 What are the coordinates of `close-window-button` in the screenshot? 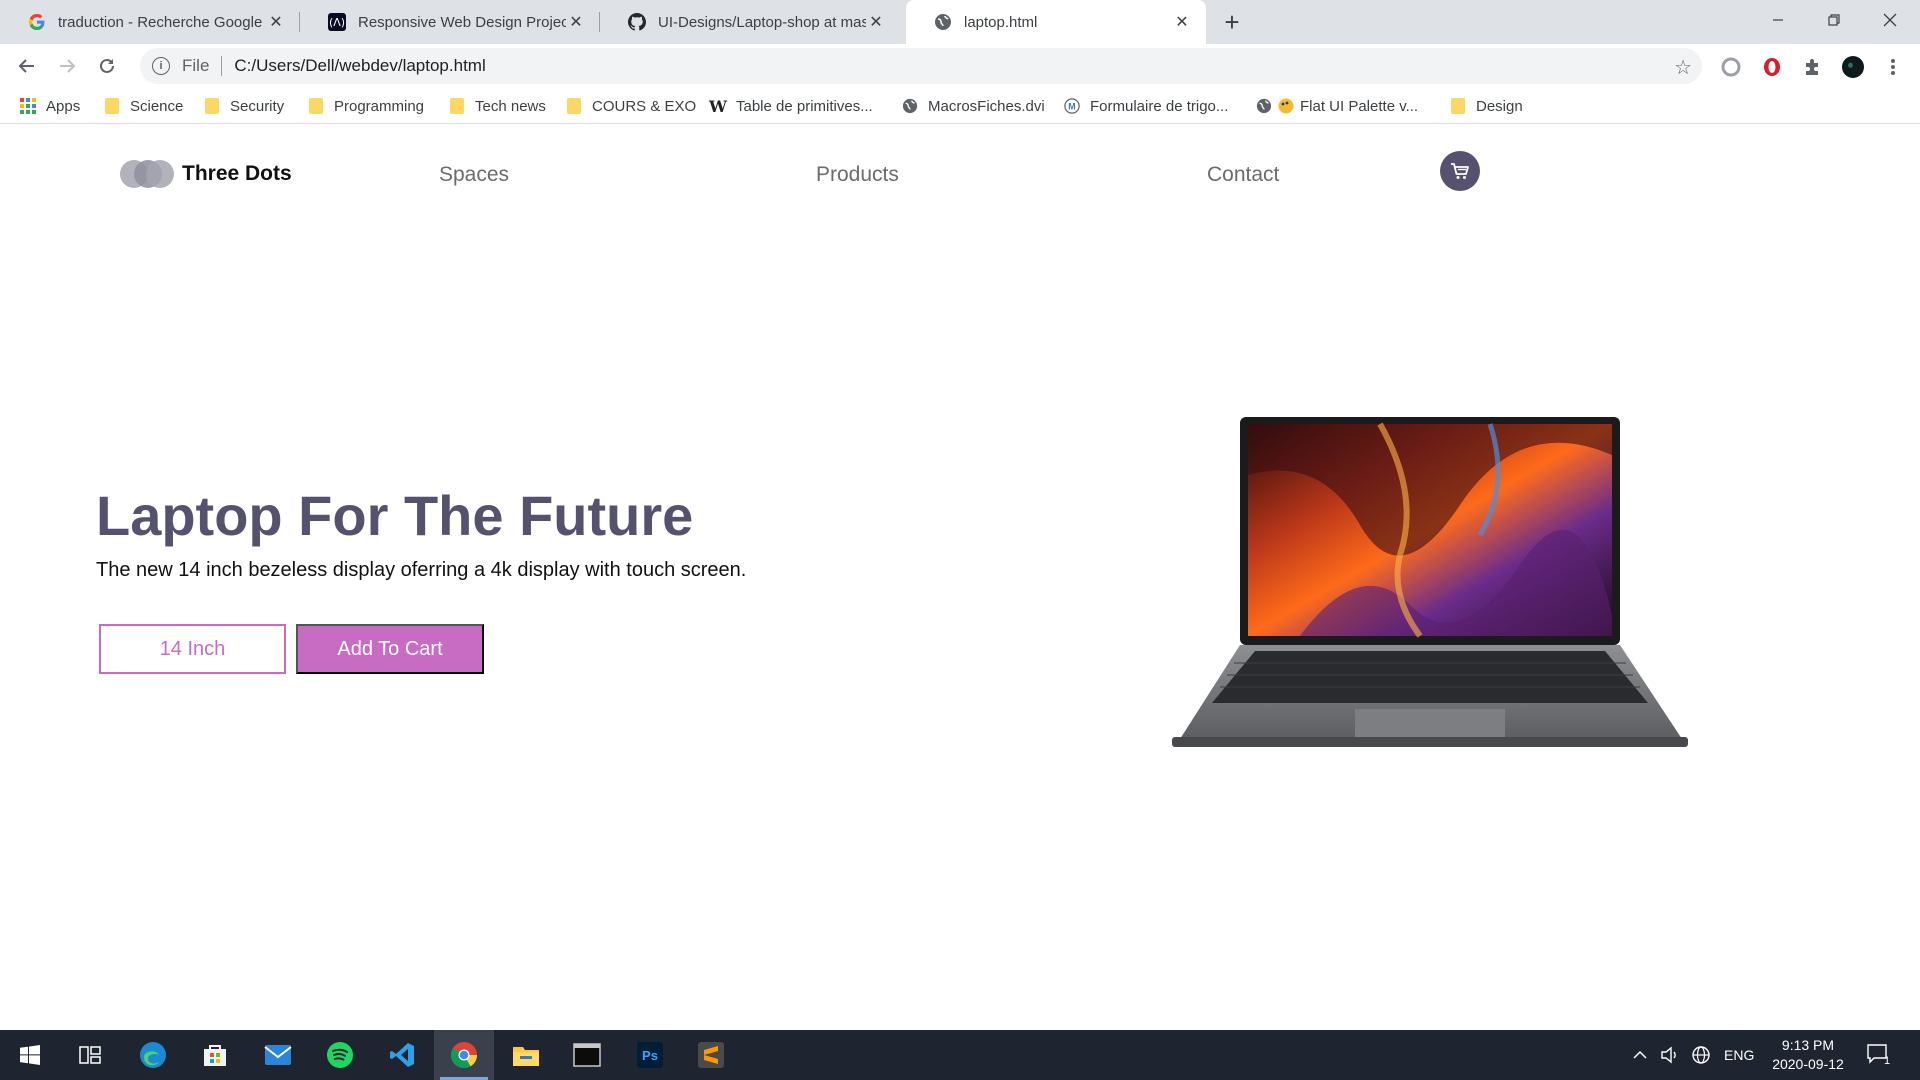 It's located at (1890, 20).